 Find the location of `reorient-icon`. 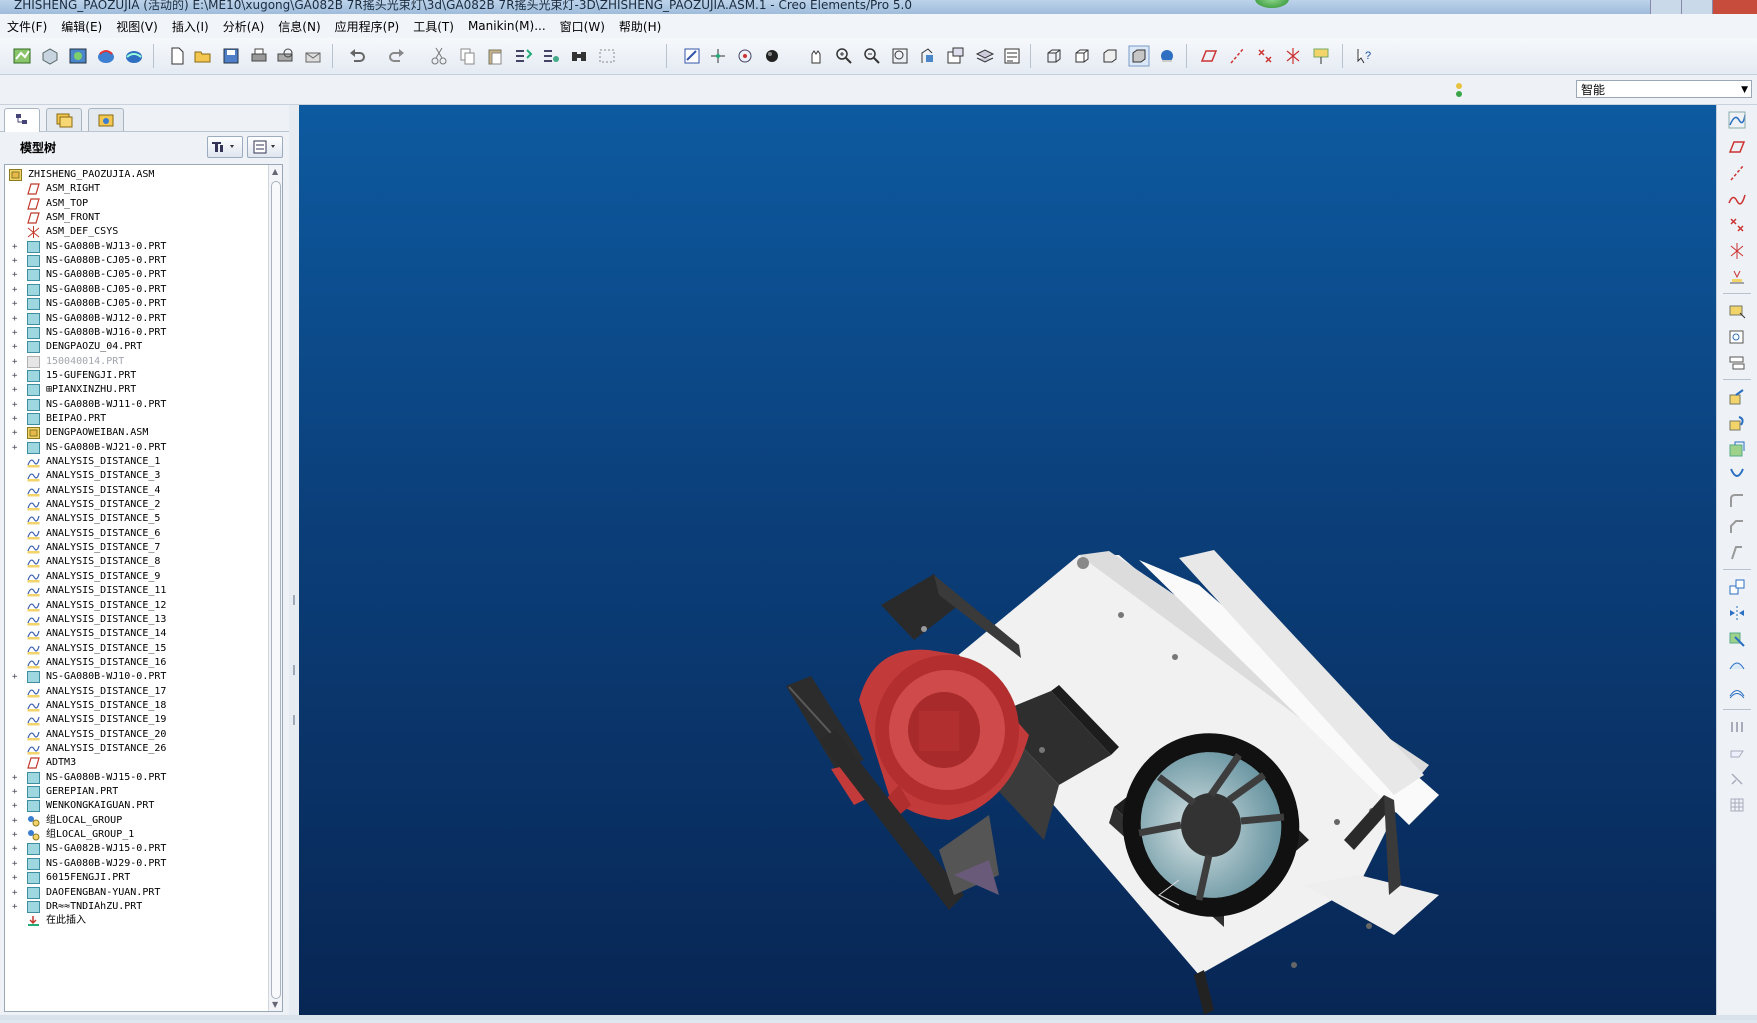

reorient-icon is located at coordinates (927, 56).